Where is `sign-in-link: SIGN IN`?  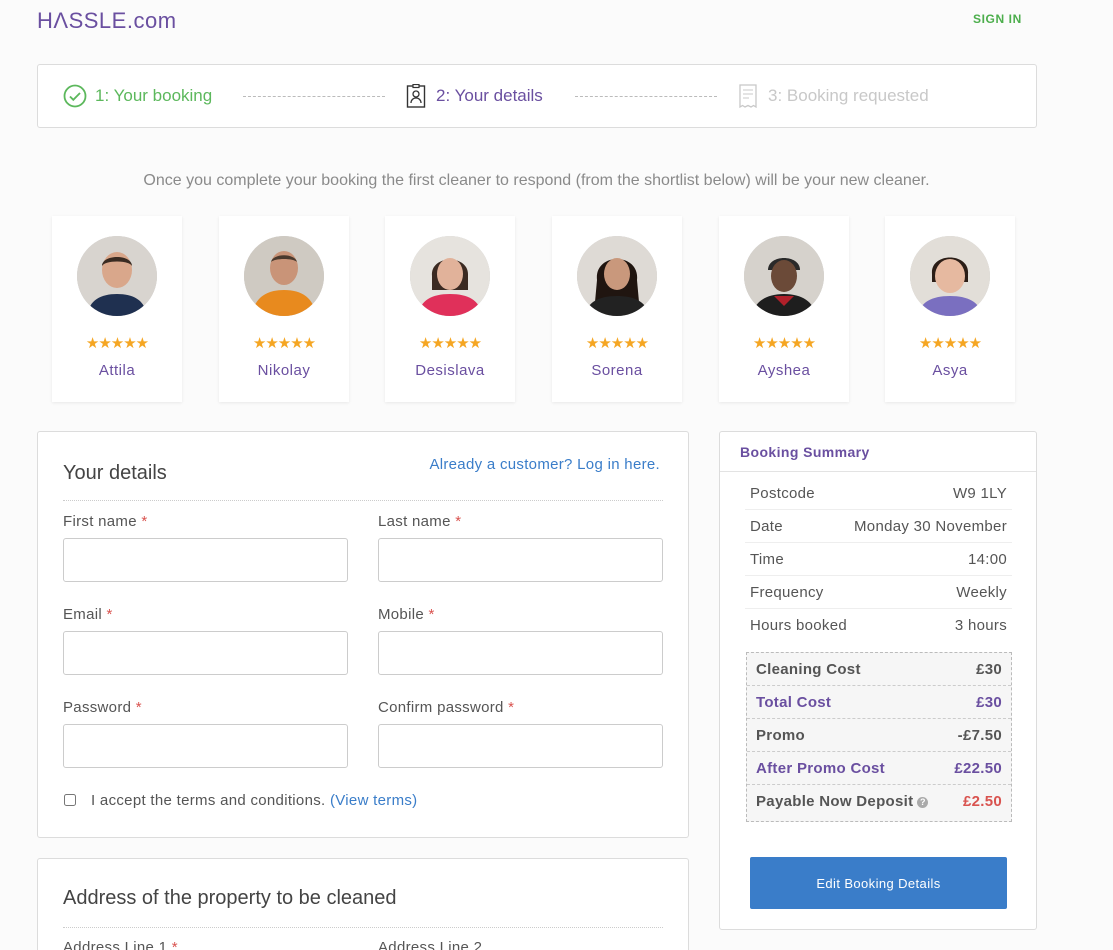 sign-in-link: SIGN IN is located at coordinates (997, 19).